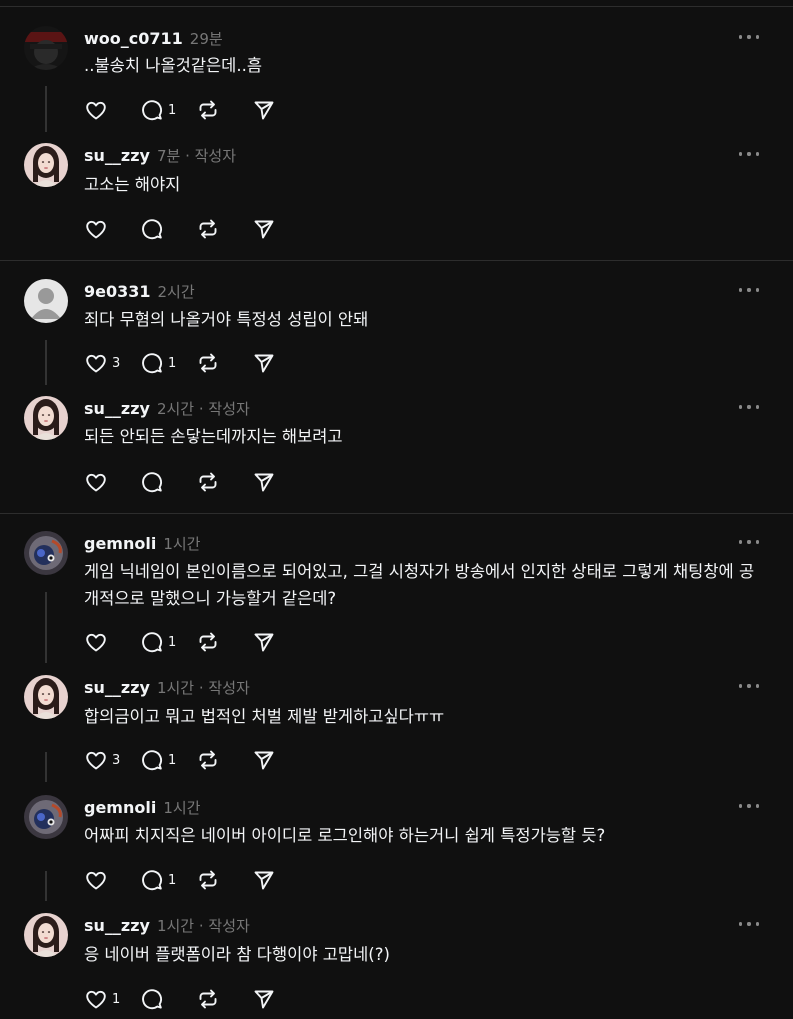 The image size is (793, 1019). What do you see at coordinates (112, 999) in the screenshot?
I see `like-button: 1` at bounding box center [112, 999].